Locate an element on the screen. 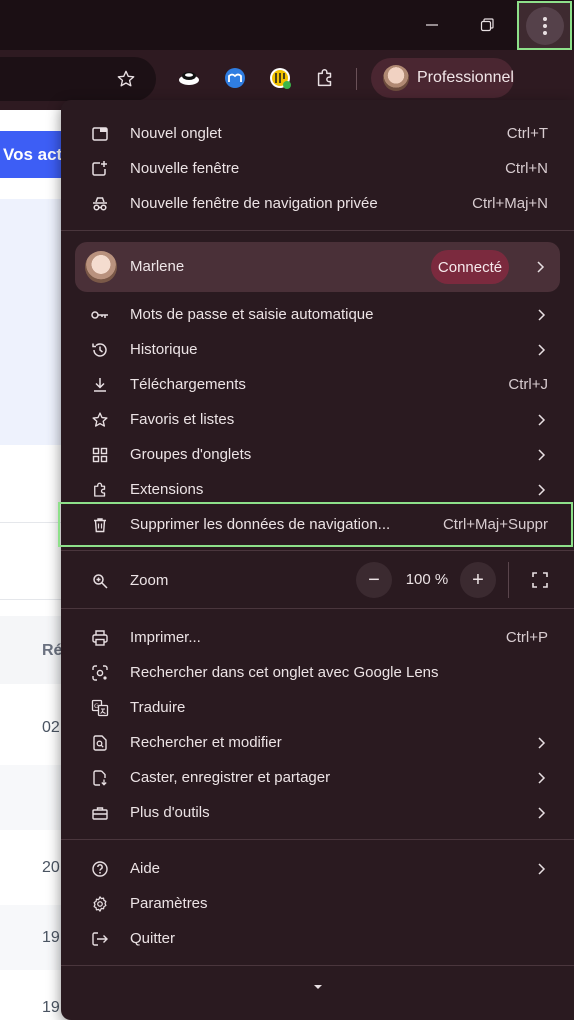 This screenshot has height=1020, width=574. menu-item-settings: Paramètres is located at coordinates (317, 903).